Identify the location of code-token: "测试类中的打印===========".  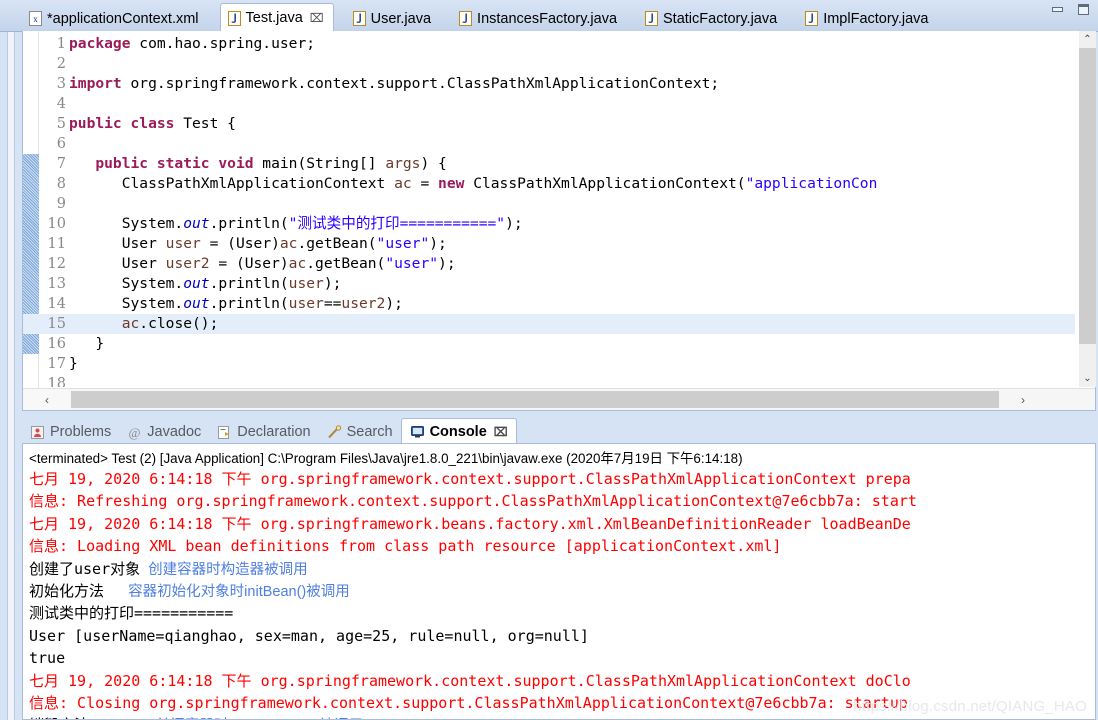
(397, 223).